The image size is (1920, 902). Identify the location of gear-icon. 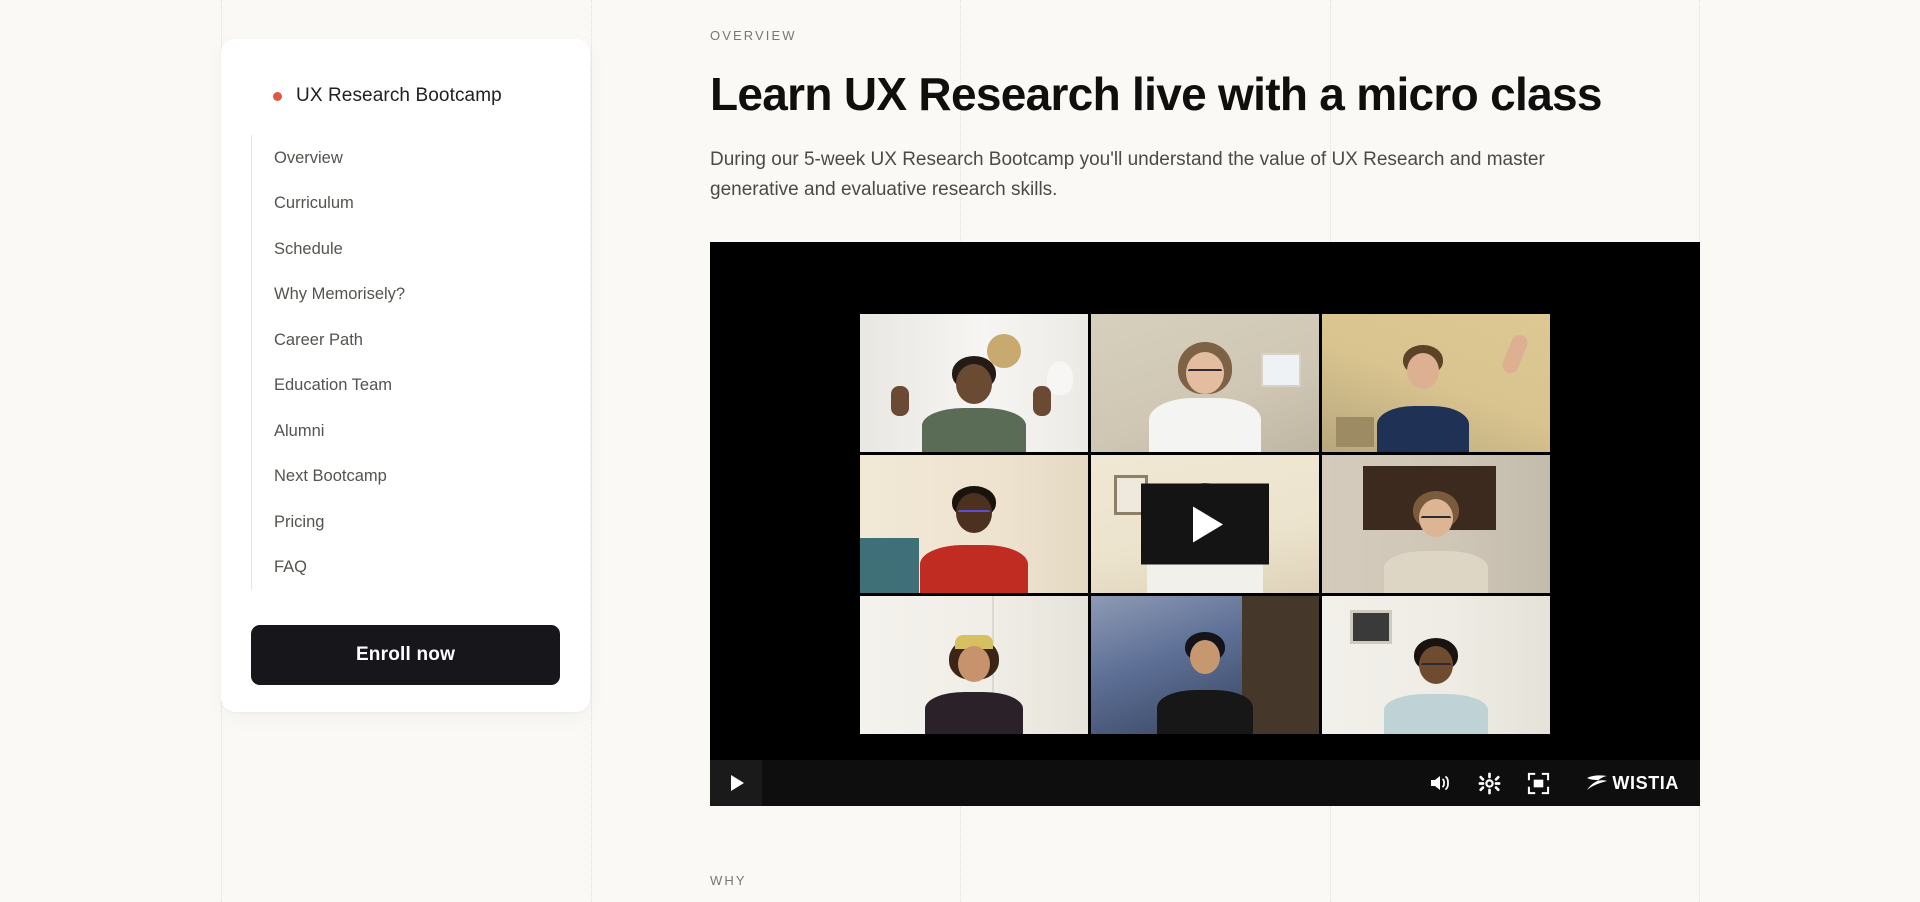
(1489, 783).